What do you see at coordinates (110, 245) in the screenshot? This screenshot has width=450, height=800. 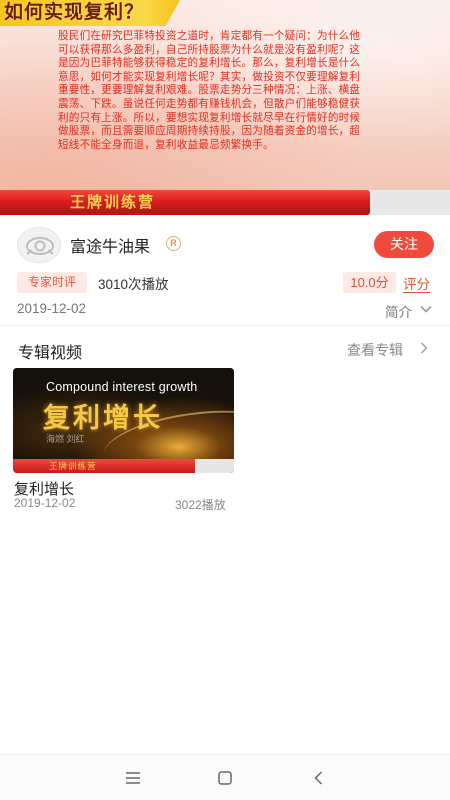 I see `author-name: 富途牛油果` at bounding box center [110, 245].